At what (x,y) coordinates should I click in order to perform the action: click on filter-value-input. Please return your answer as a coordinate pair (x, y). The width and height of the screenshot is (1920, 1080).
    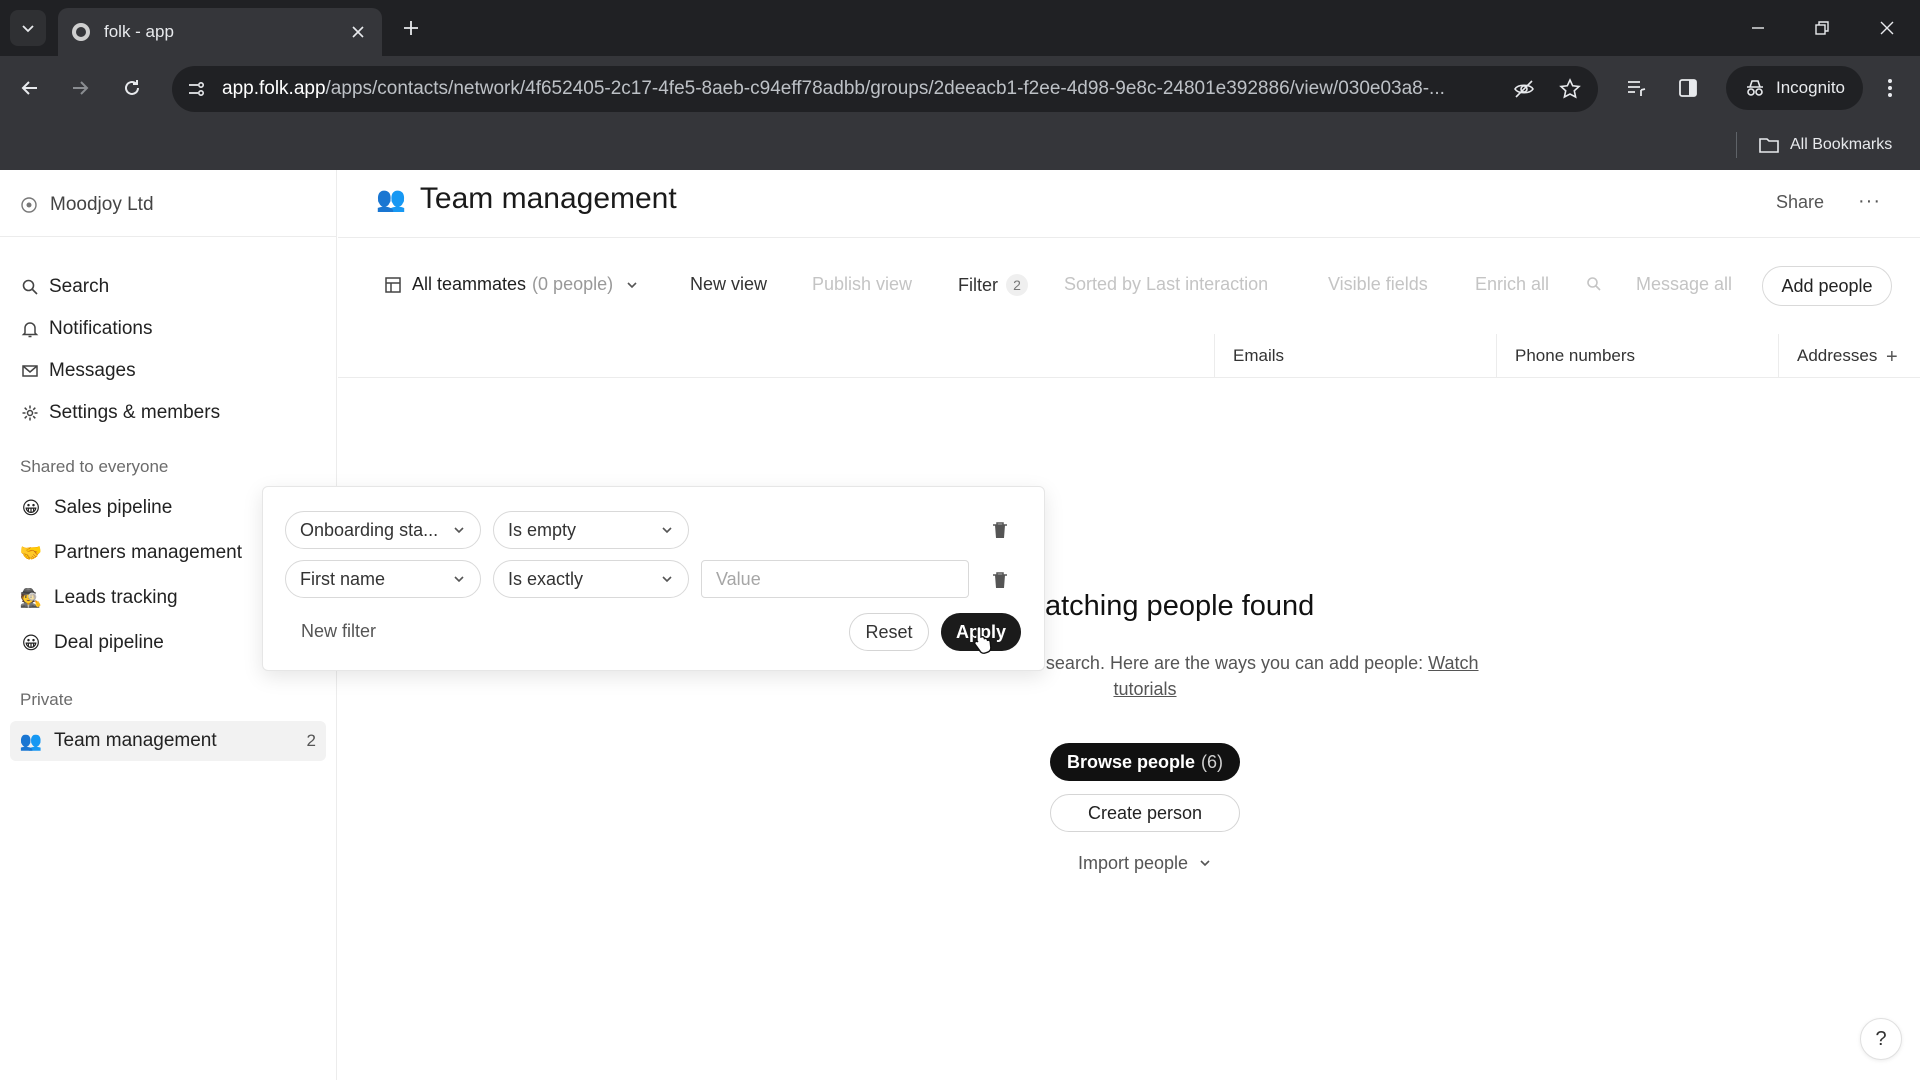
    Looking at the image, I should click on (835, 579).